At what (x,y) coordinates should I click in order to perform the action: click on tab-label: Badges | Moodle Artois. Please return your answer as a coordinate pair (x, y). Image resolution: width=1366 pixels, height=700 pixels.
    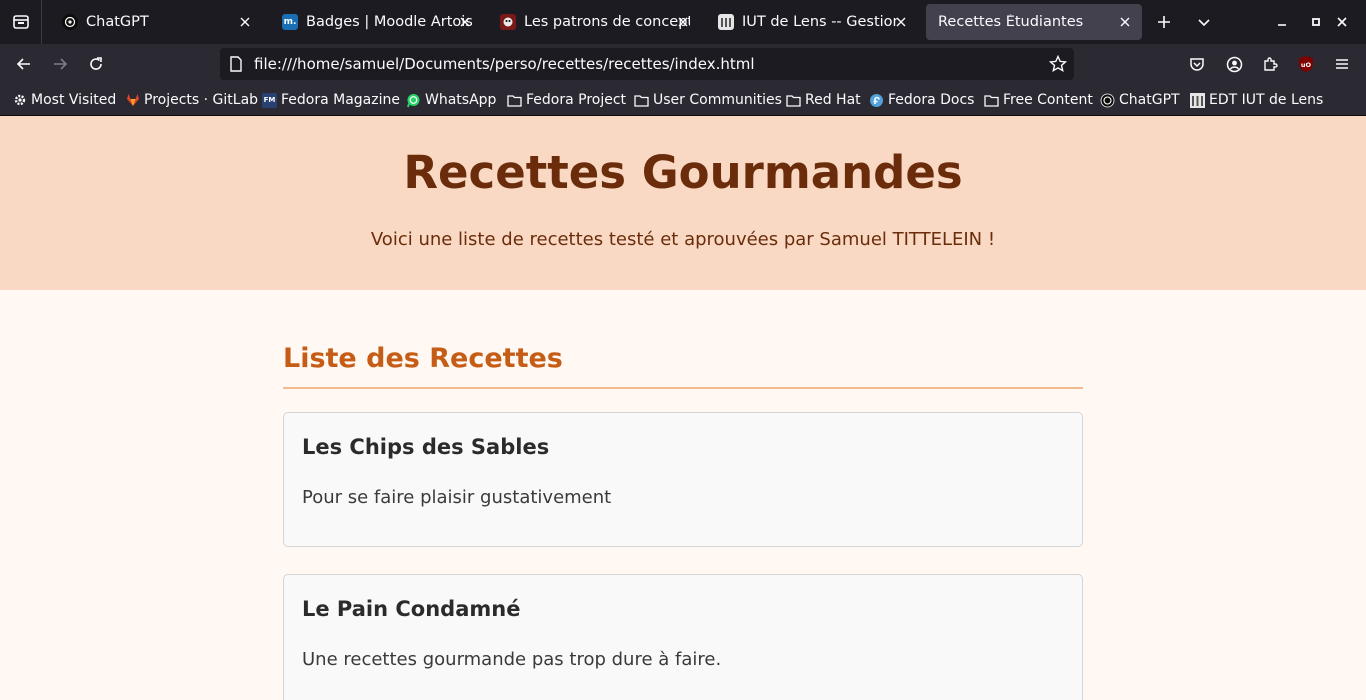
    Looking at the image, I should click on (389, 22).